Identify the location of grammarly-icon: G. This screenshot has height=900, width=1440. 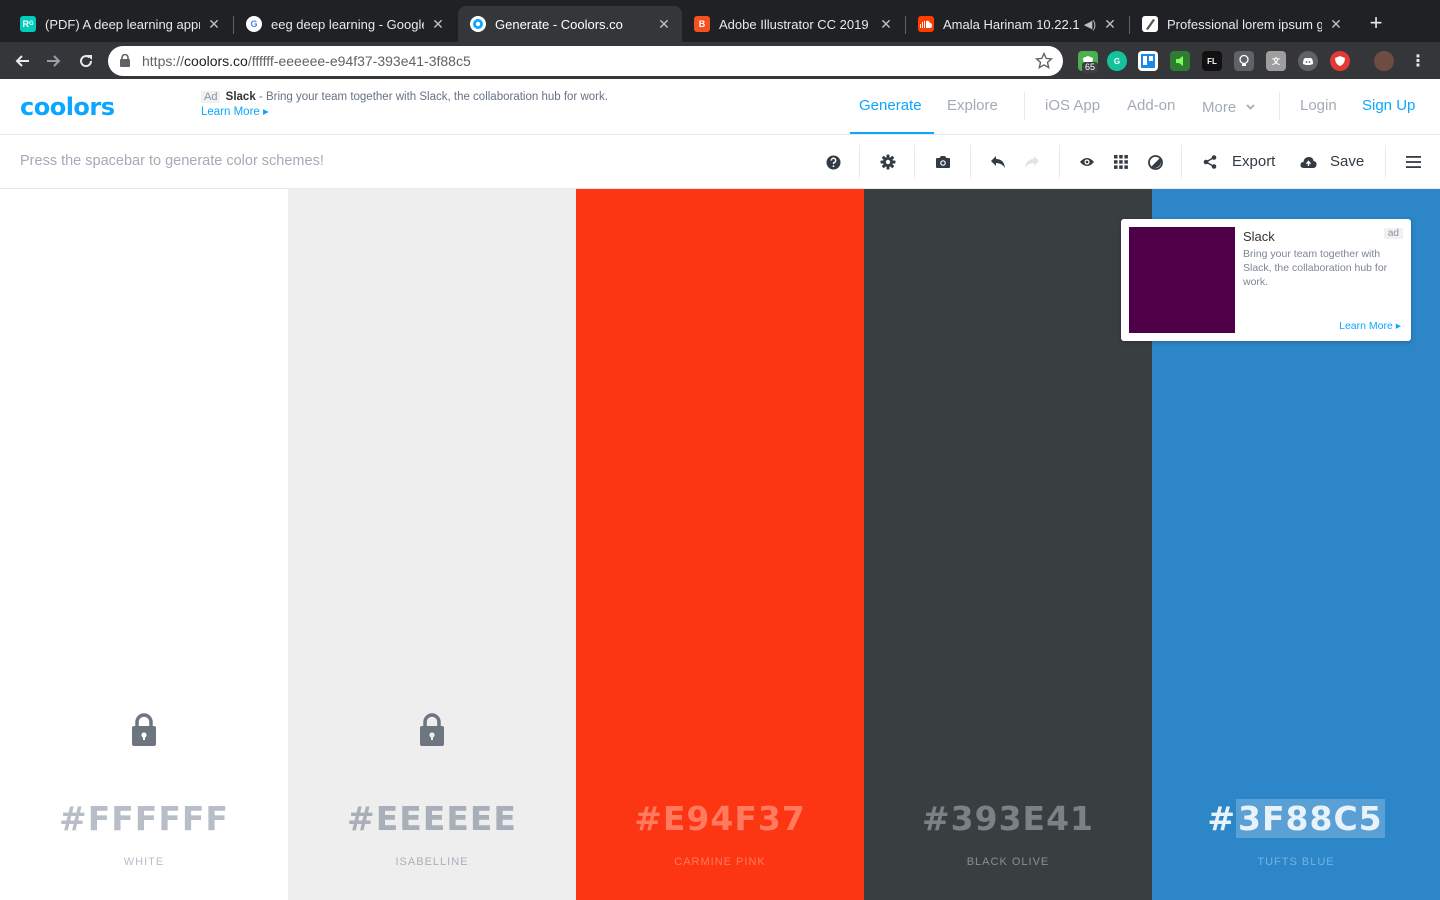
(1117, 61).